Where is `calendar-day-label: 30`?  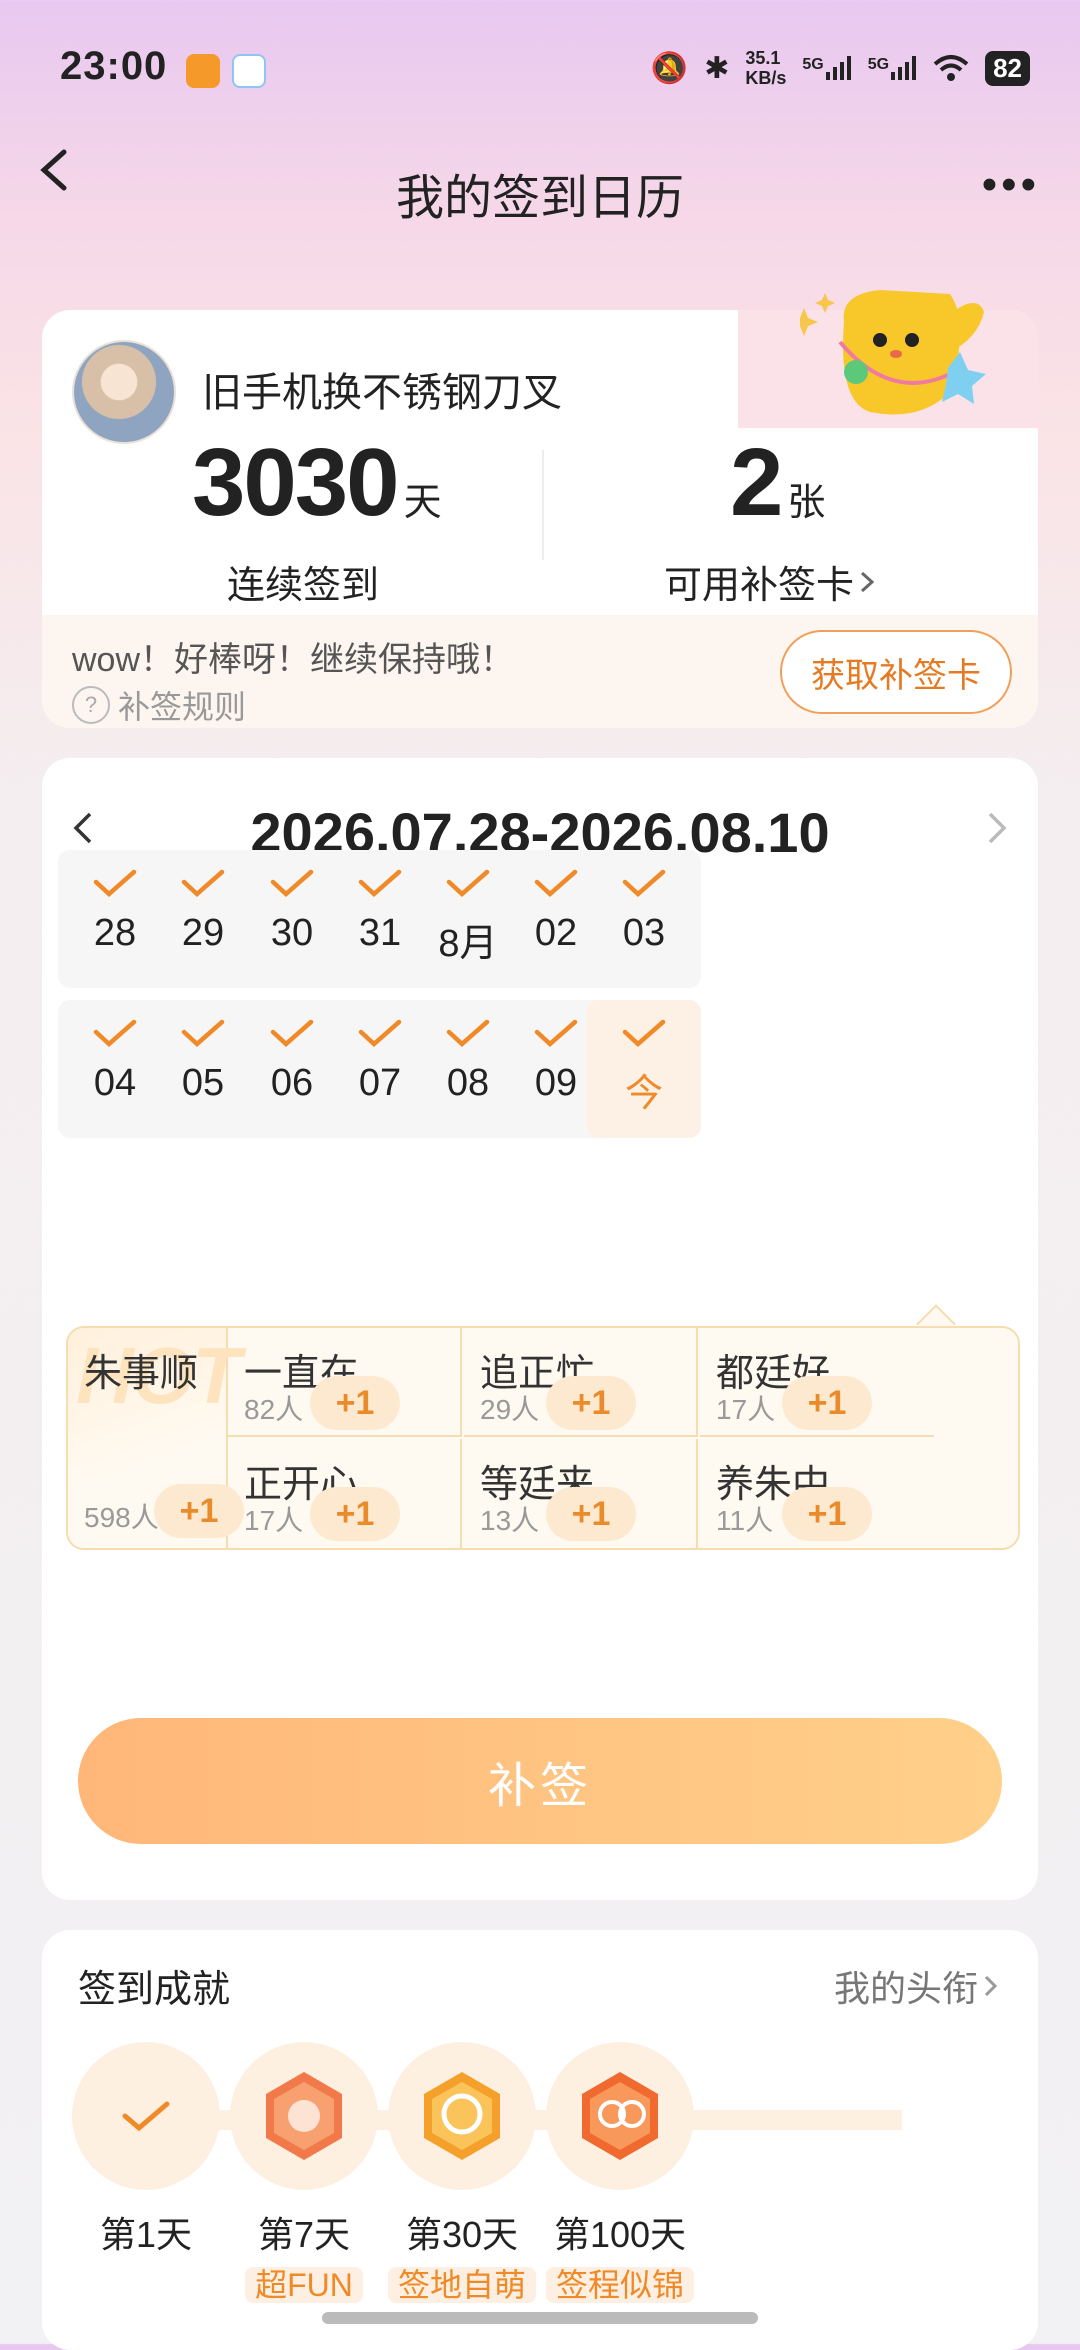
calendar-day-label: 30 is located at coordinates (292, 933).